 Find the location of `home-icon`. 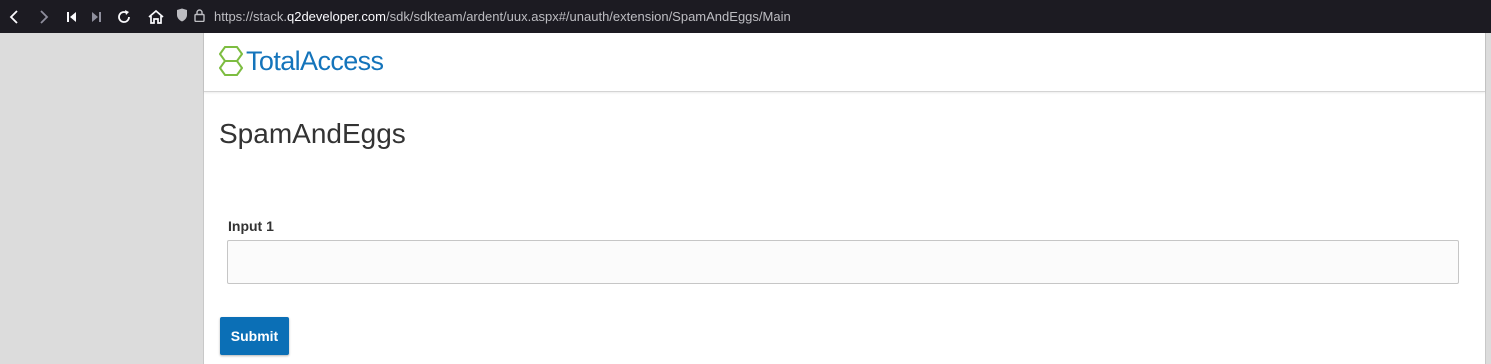

home-icon is located at coordinates (156, 17).